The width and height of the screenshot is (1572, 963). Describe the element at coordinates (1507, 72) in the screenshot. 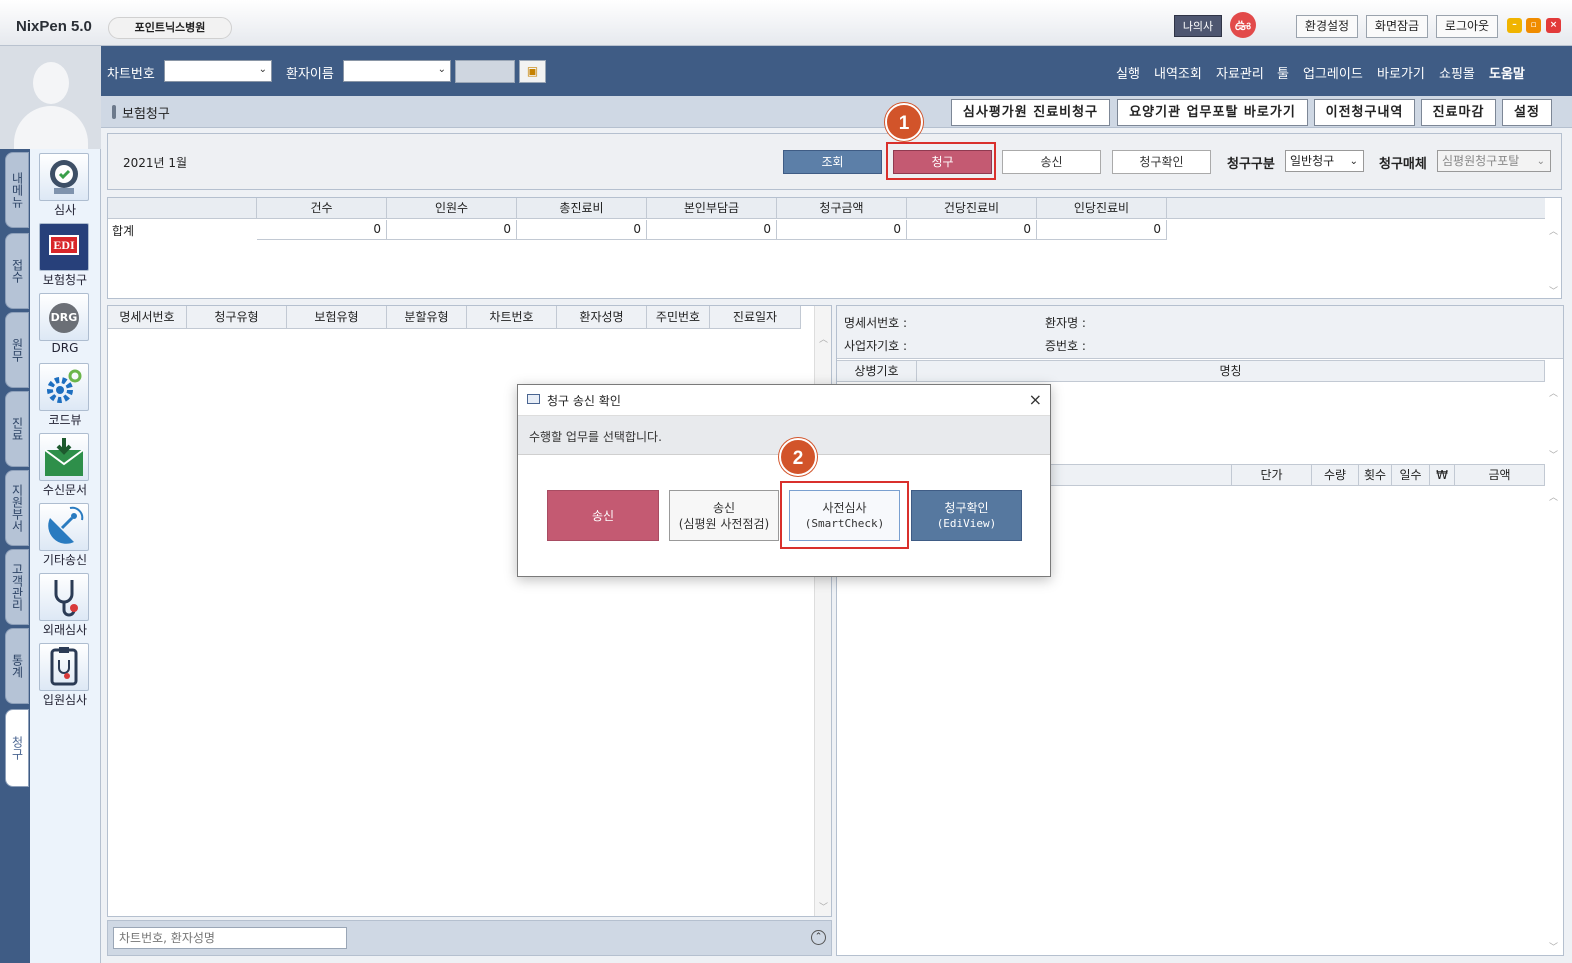

I see `menu-help: 도움말` at that location.